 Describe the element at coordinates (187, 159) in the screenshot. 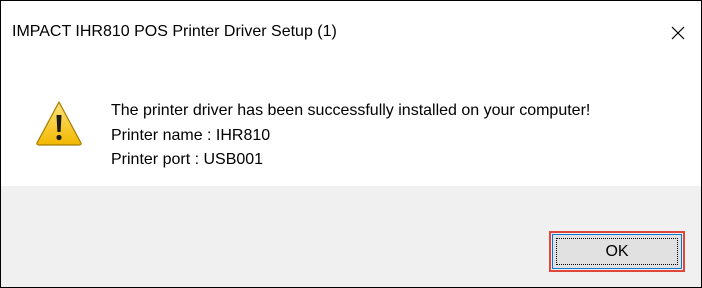

I see `message-line-printer-port: Printer port : USB001` at that location.